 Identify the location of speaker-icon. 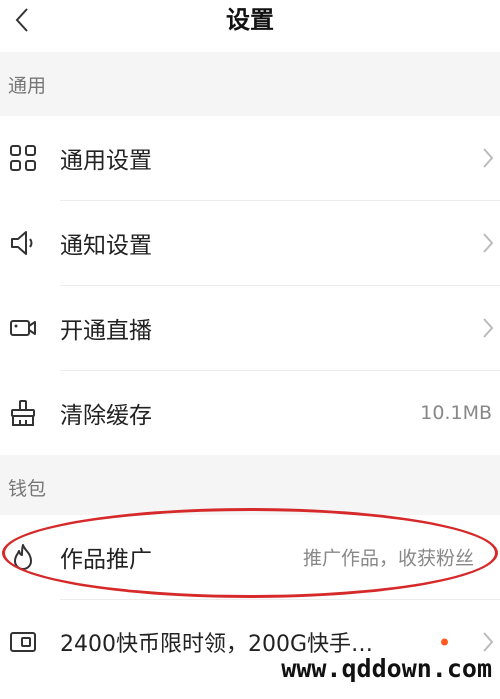
(23, 243).